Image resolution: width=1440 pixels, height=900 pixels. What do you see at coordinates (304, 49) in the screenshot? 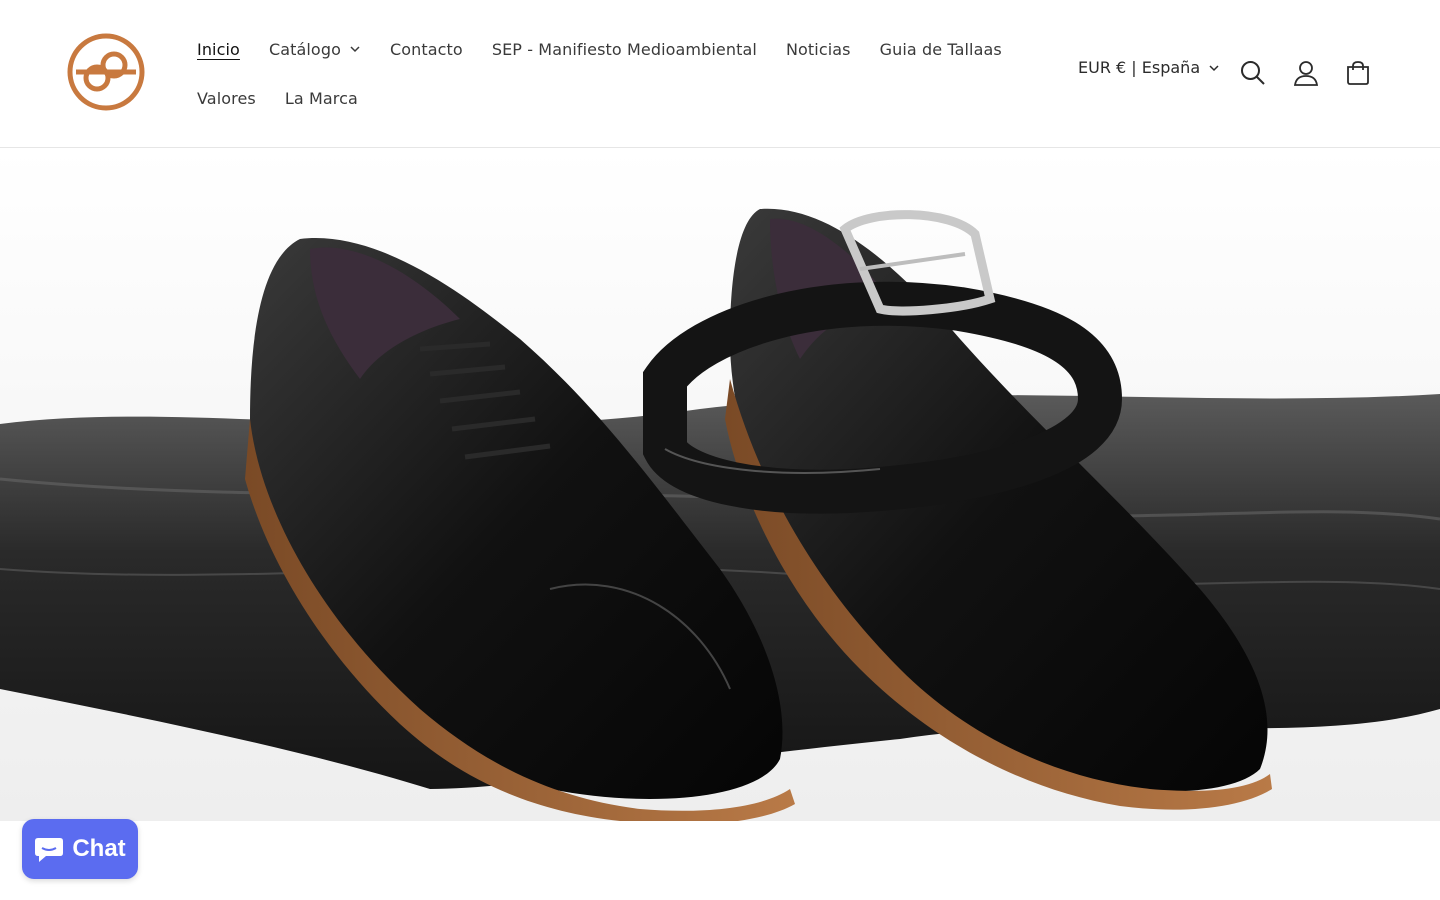
I see `nav-item-label: Catálogo` at bounding box center [304, 49].